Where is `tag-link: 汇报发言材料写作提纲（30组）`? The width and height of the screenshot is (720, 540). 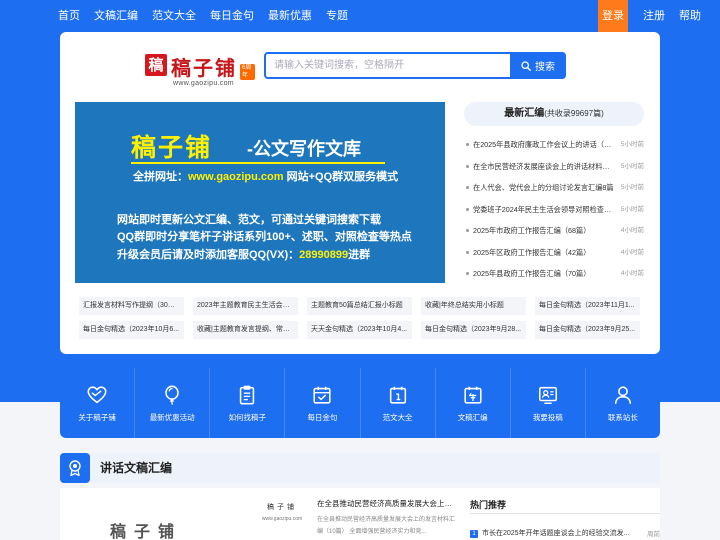
tag-link: 汇报发言材料写作提纲（30组） is located at coordinates (131, 306).